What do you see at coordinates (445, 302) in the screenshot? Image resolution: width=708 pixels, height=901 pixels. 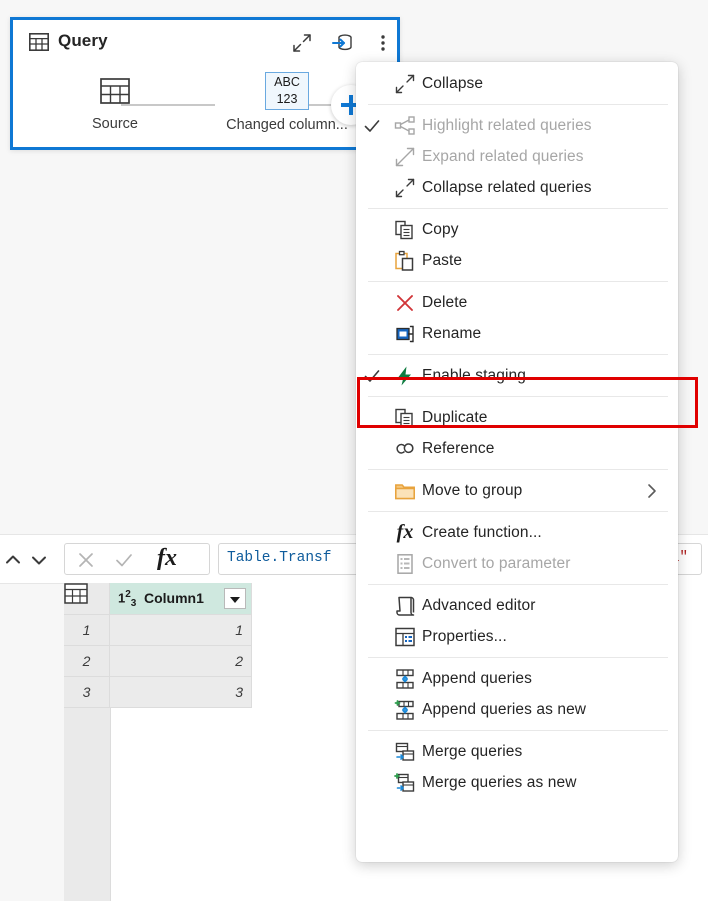 I see `menu-item-label: Delete` at bounding box center [445, 302].